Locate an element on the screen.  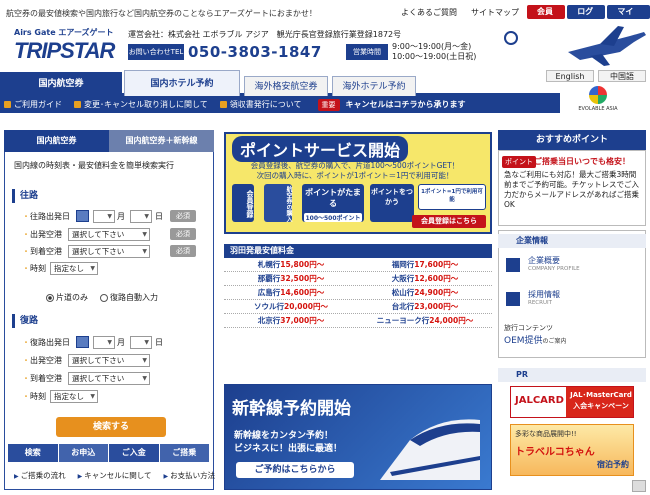
cancel-link: キャンセルはコチラから承ります is located at coordinates (403, 104).